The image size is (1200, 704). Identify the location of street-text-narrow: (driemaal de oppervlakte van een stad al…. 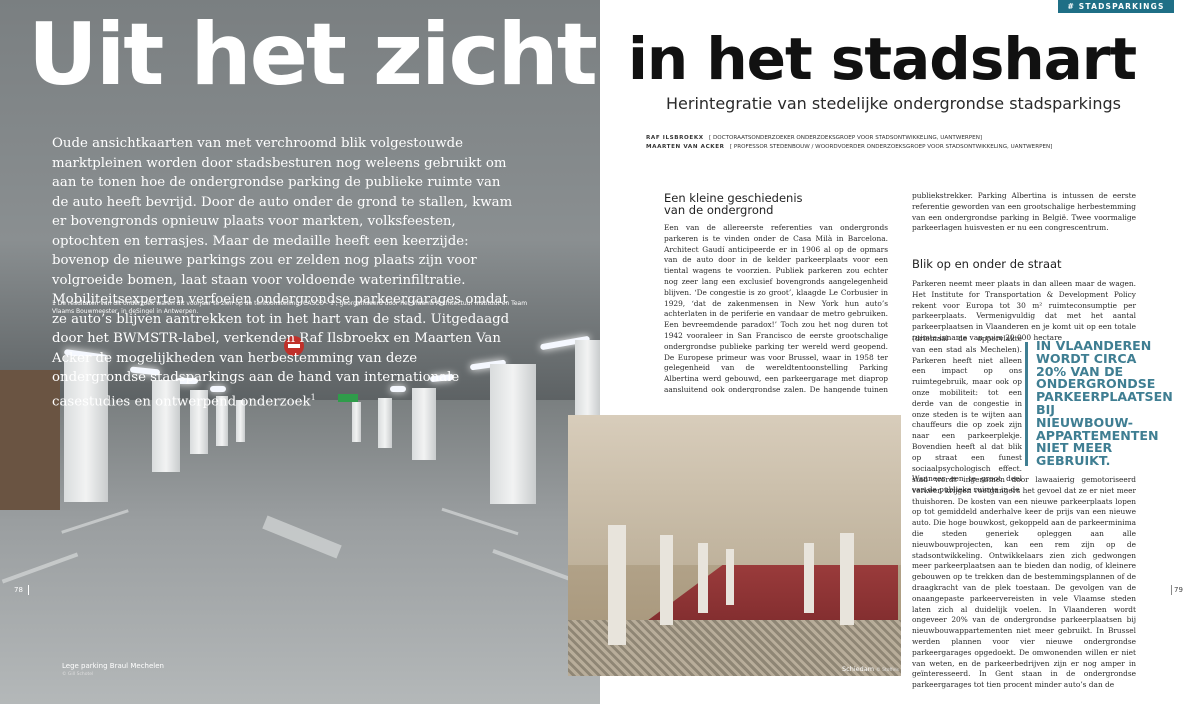
(967, 414).